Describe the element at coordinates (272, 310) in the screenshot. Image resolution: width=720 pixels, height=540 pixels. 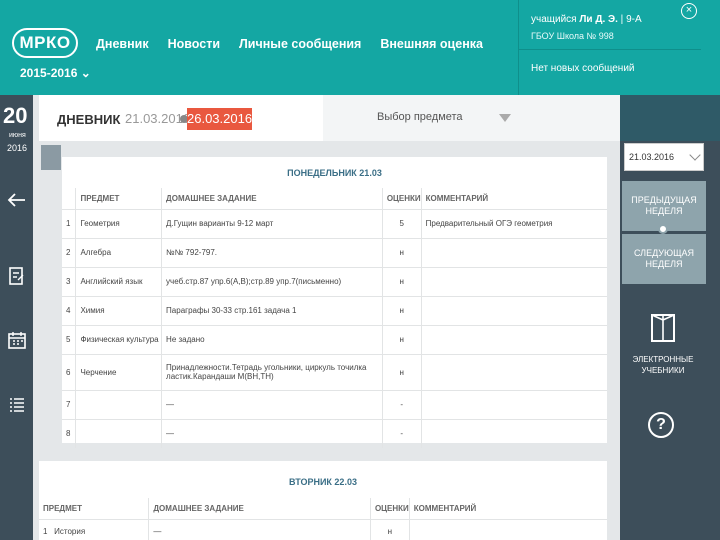
I see `lesson-homework: Параграфы 30-33 стр.161 задача 1` at that location.